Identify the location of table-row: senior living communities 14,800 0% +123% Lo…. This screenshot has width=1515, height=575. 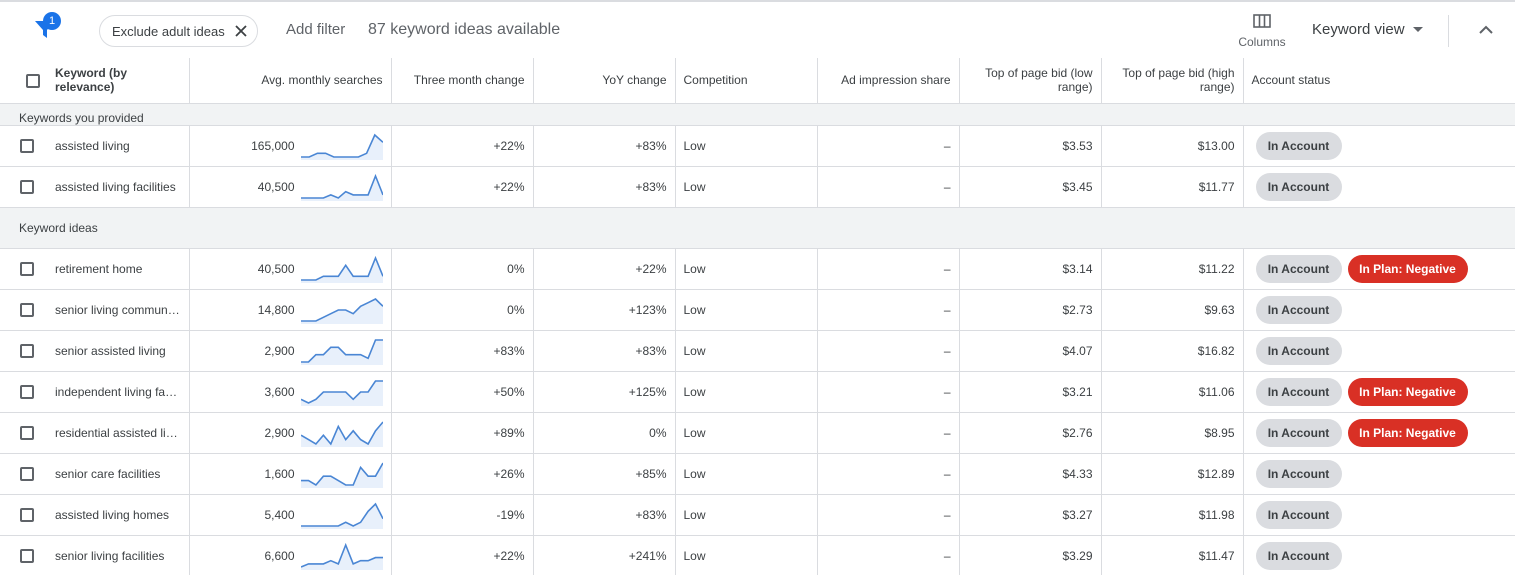
(757, 310).